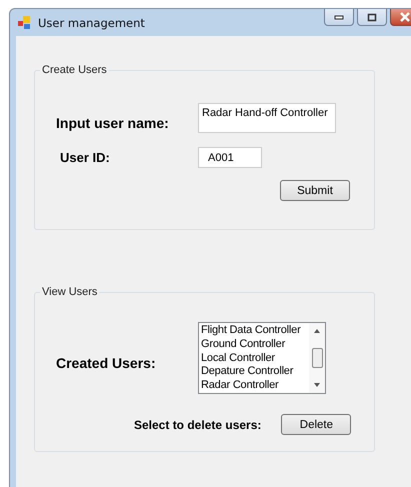  I want to click on field-label: User ID:, so click(85, 157).